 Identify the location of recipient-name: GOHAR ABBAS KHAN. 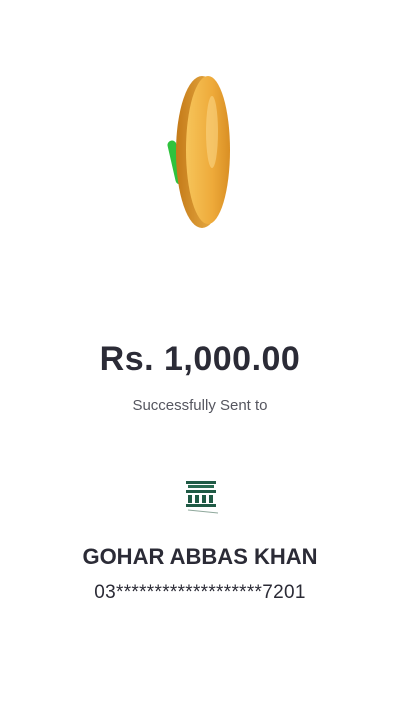
(200, 556).